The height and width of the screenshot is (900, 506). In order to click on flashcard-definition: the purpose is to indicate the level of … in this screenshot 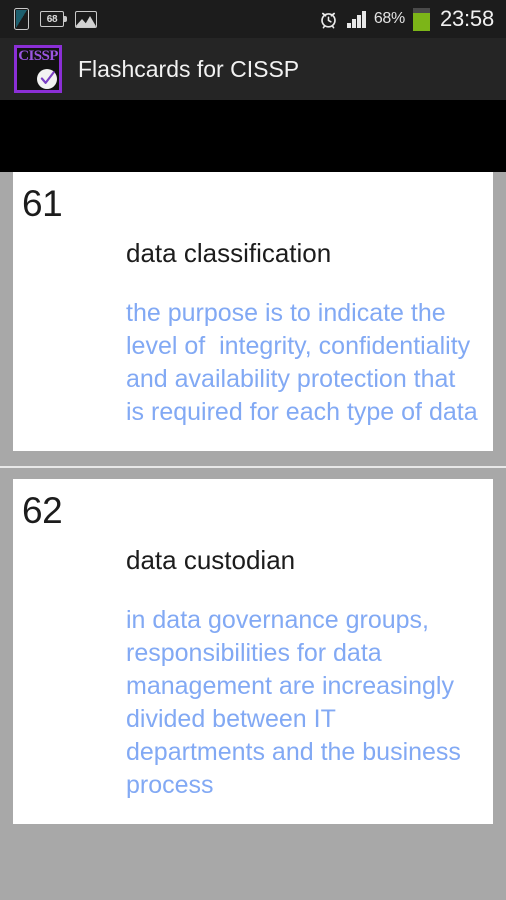, I will do `click(302, 362)`.